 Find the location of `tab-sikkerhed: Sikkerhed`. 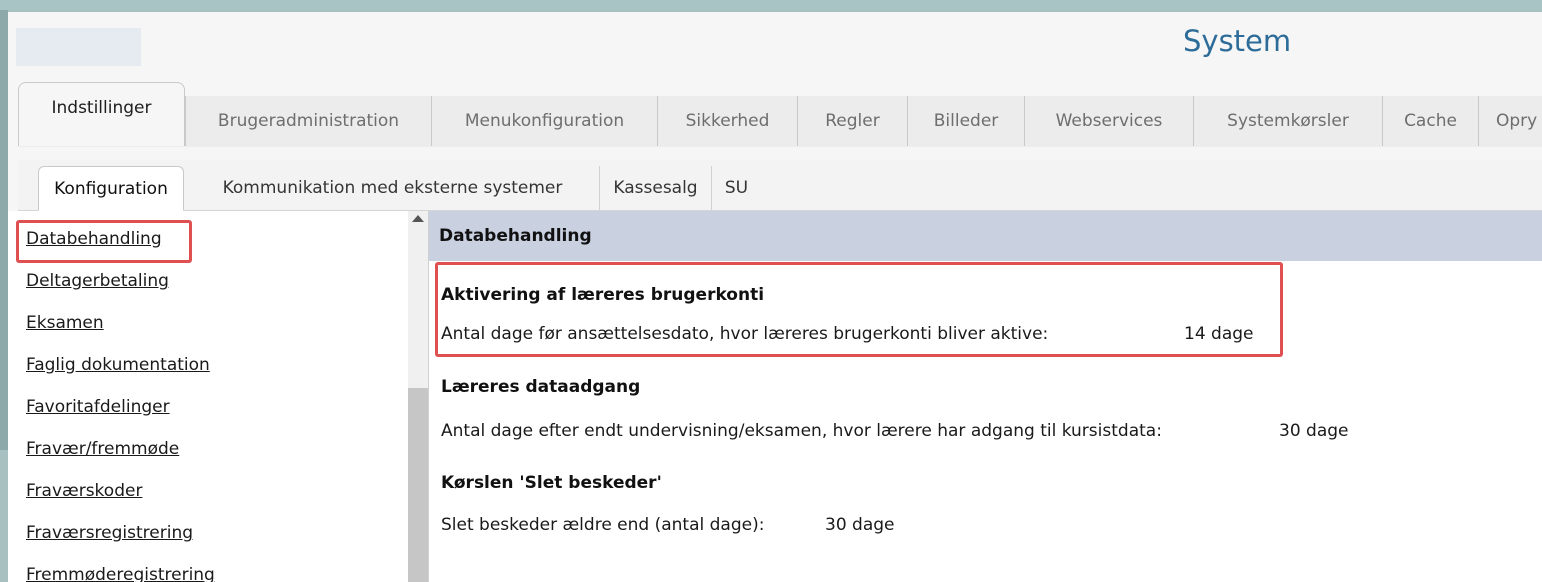

tab-sikkerhed: Sikkerhed is located at coordinates (727, 121).